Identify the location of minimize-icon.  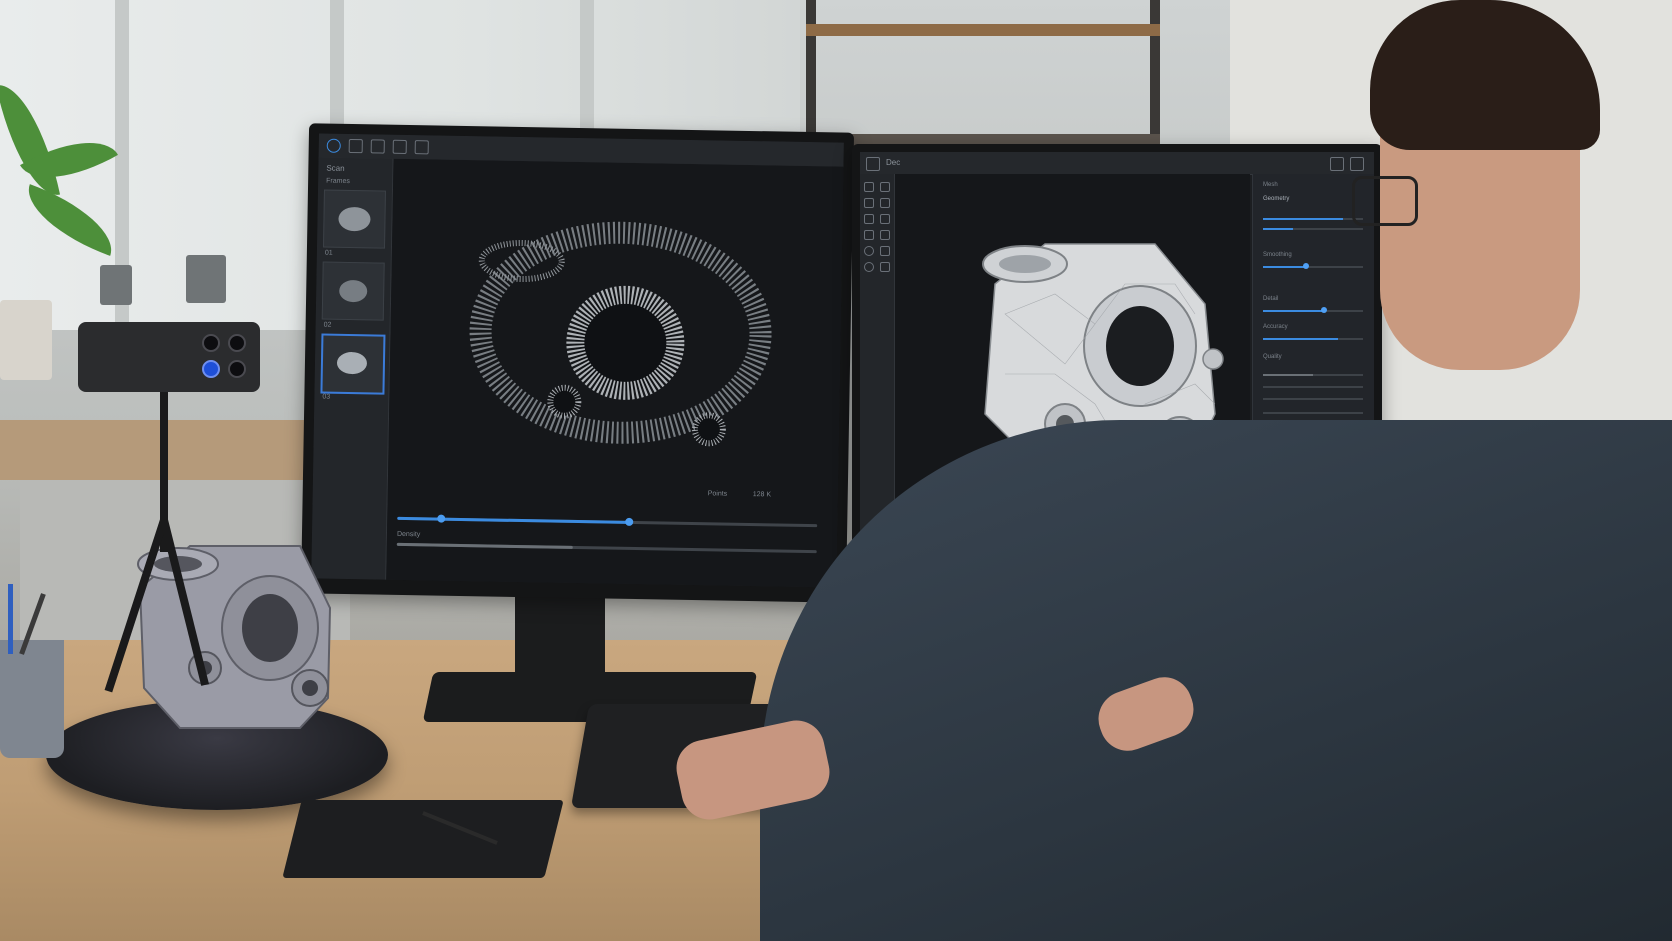
(1337, 164).